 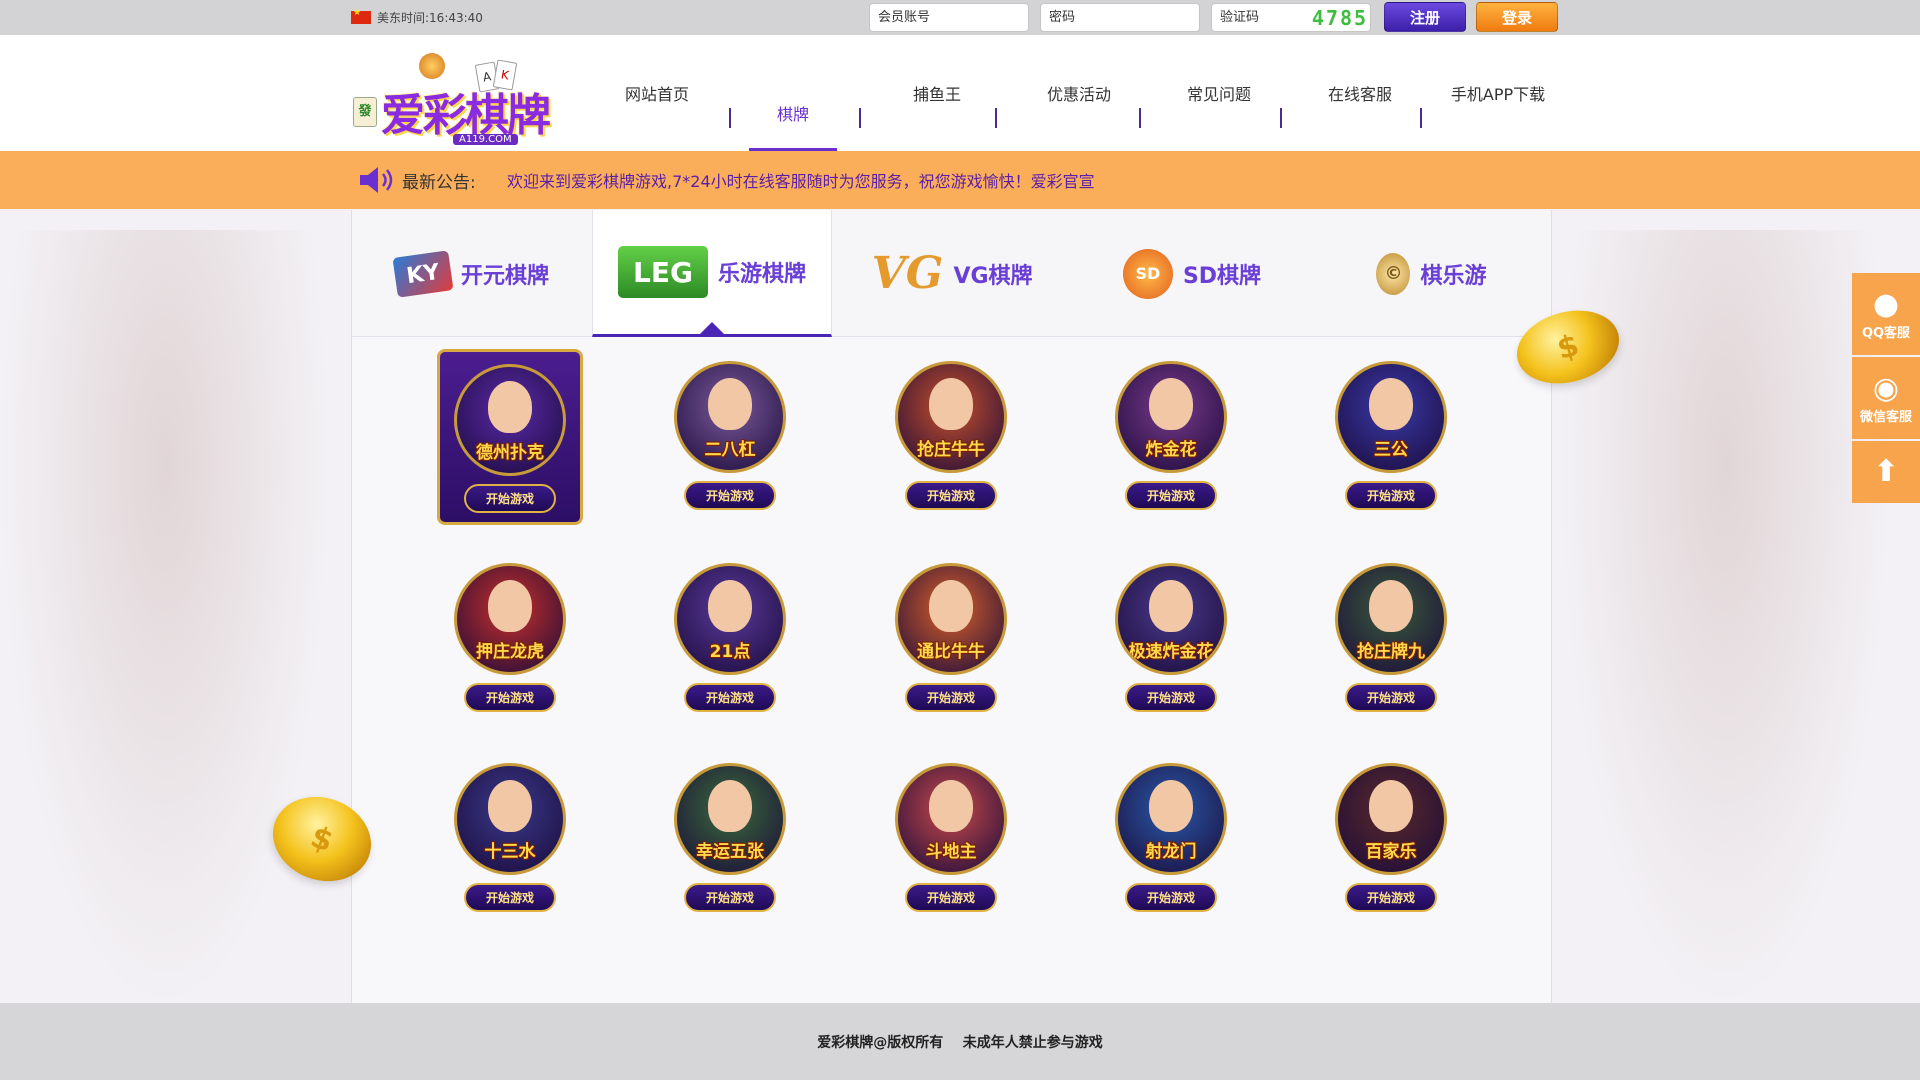 I want to click on game-card: 斗地主 开始游戏, so click(x=951, y=839).